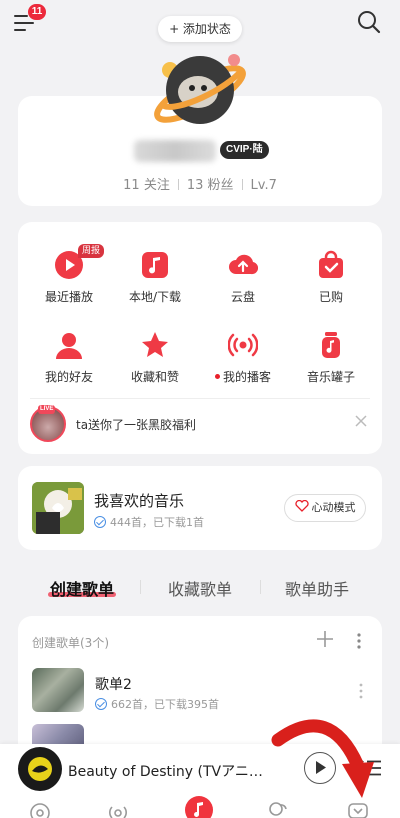  Describe the element at coordinates (139, 501) in the screenshot. I see `liked-music-title: 我喜欢的音乐` at that location.